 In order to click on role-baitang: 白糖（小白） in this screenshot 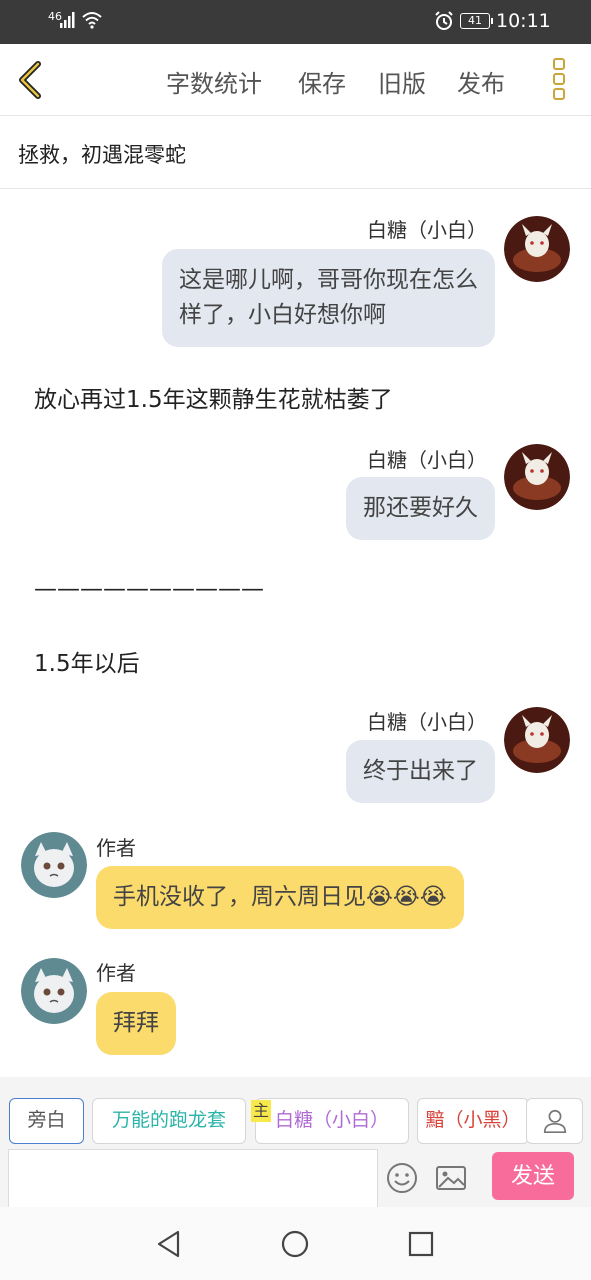, I will do `click(332, 1121)`.